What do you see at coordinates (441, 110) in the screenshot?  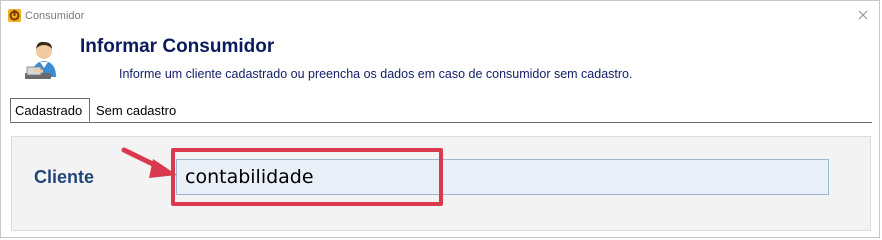 I see `tab-strip: Cadastrado Sem cadastro` at bounding box center [441, 110].